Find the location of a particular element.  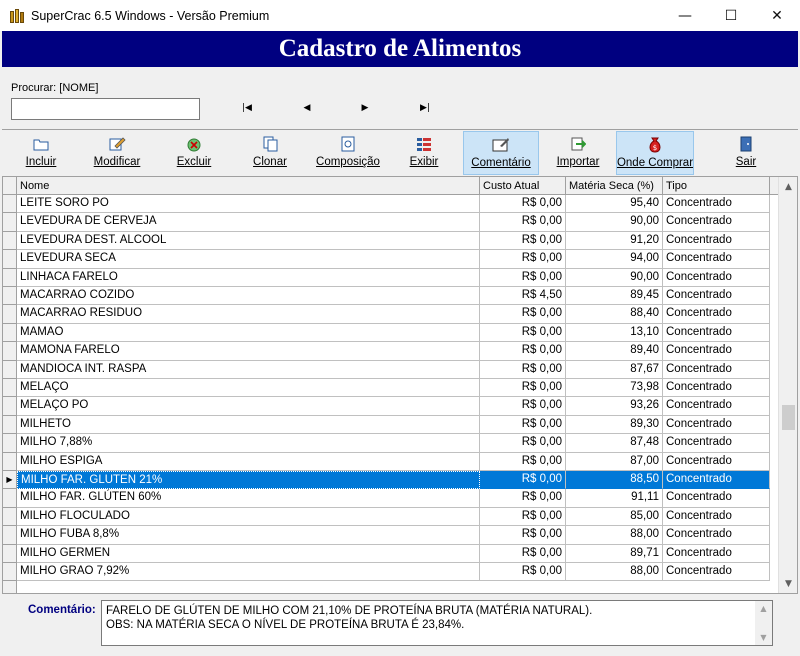

vertical-scrollbar: ▲ ▼ is located at coordinates (787, 385).